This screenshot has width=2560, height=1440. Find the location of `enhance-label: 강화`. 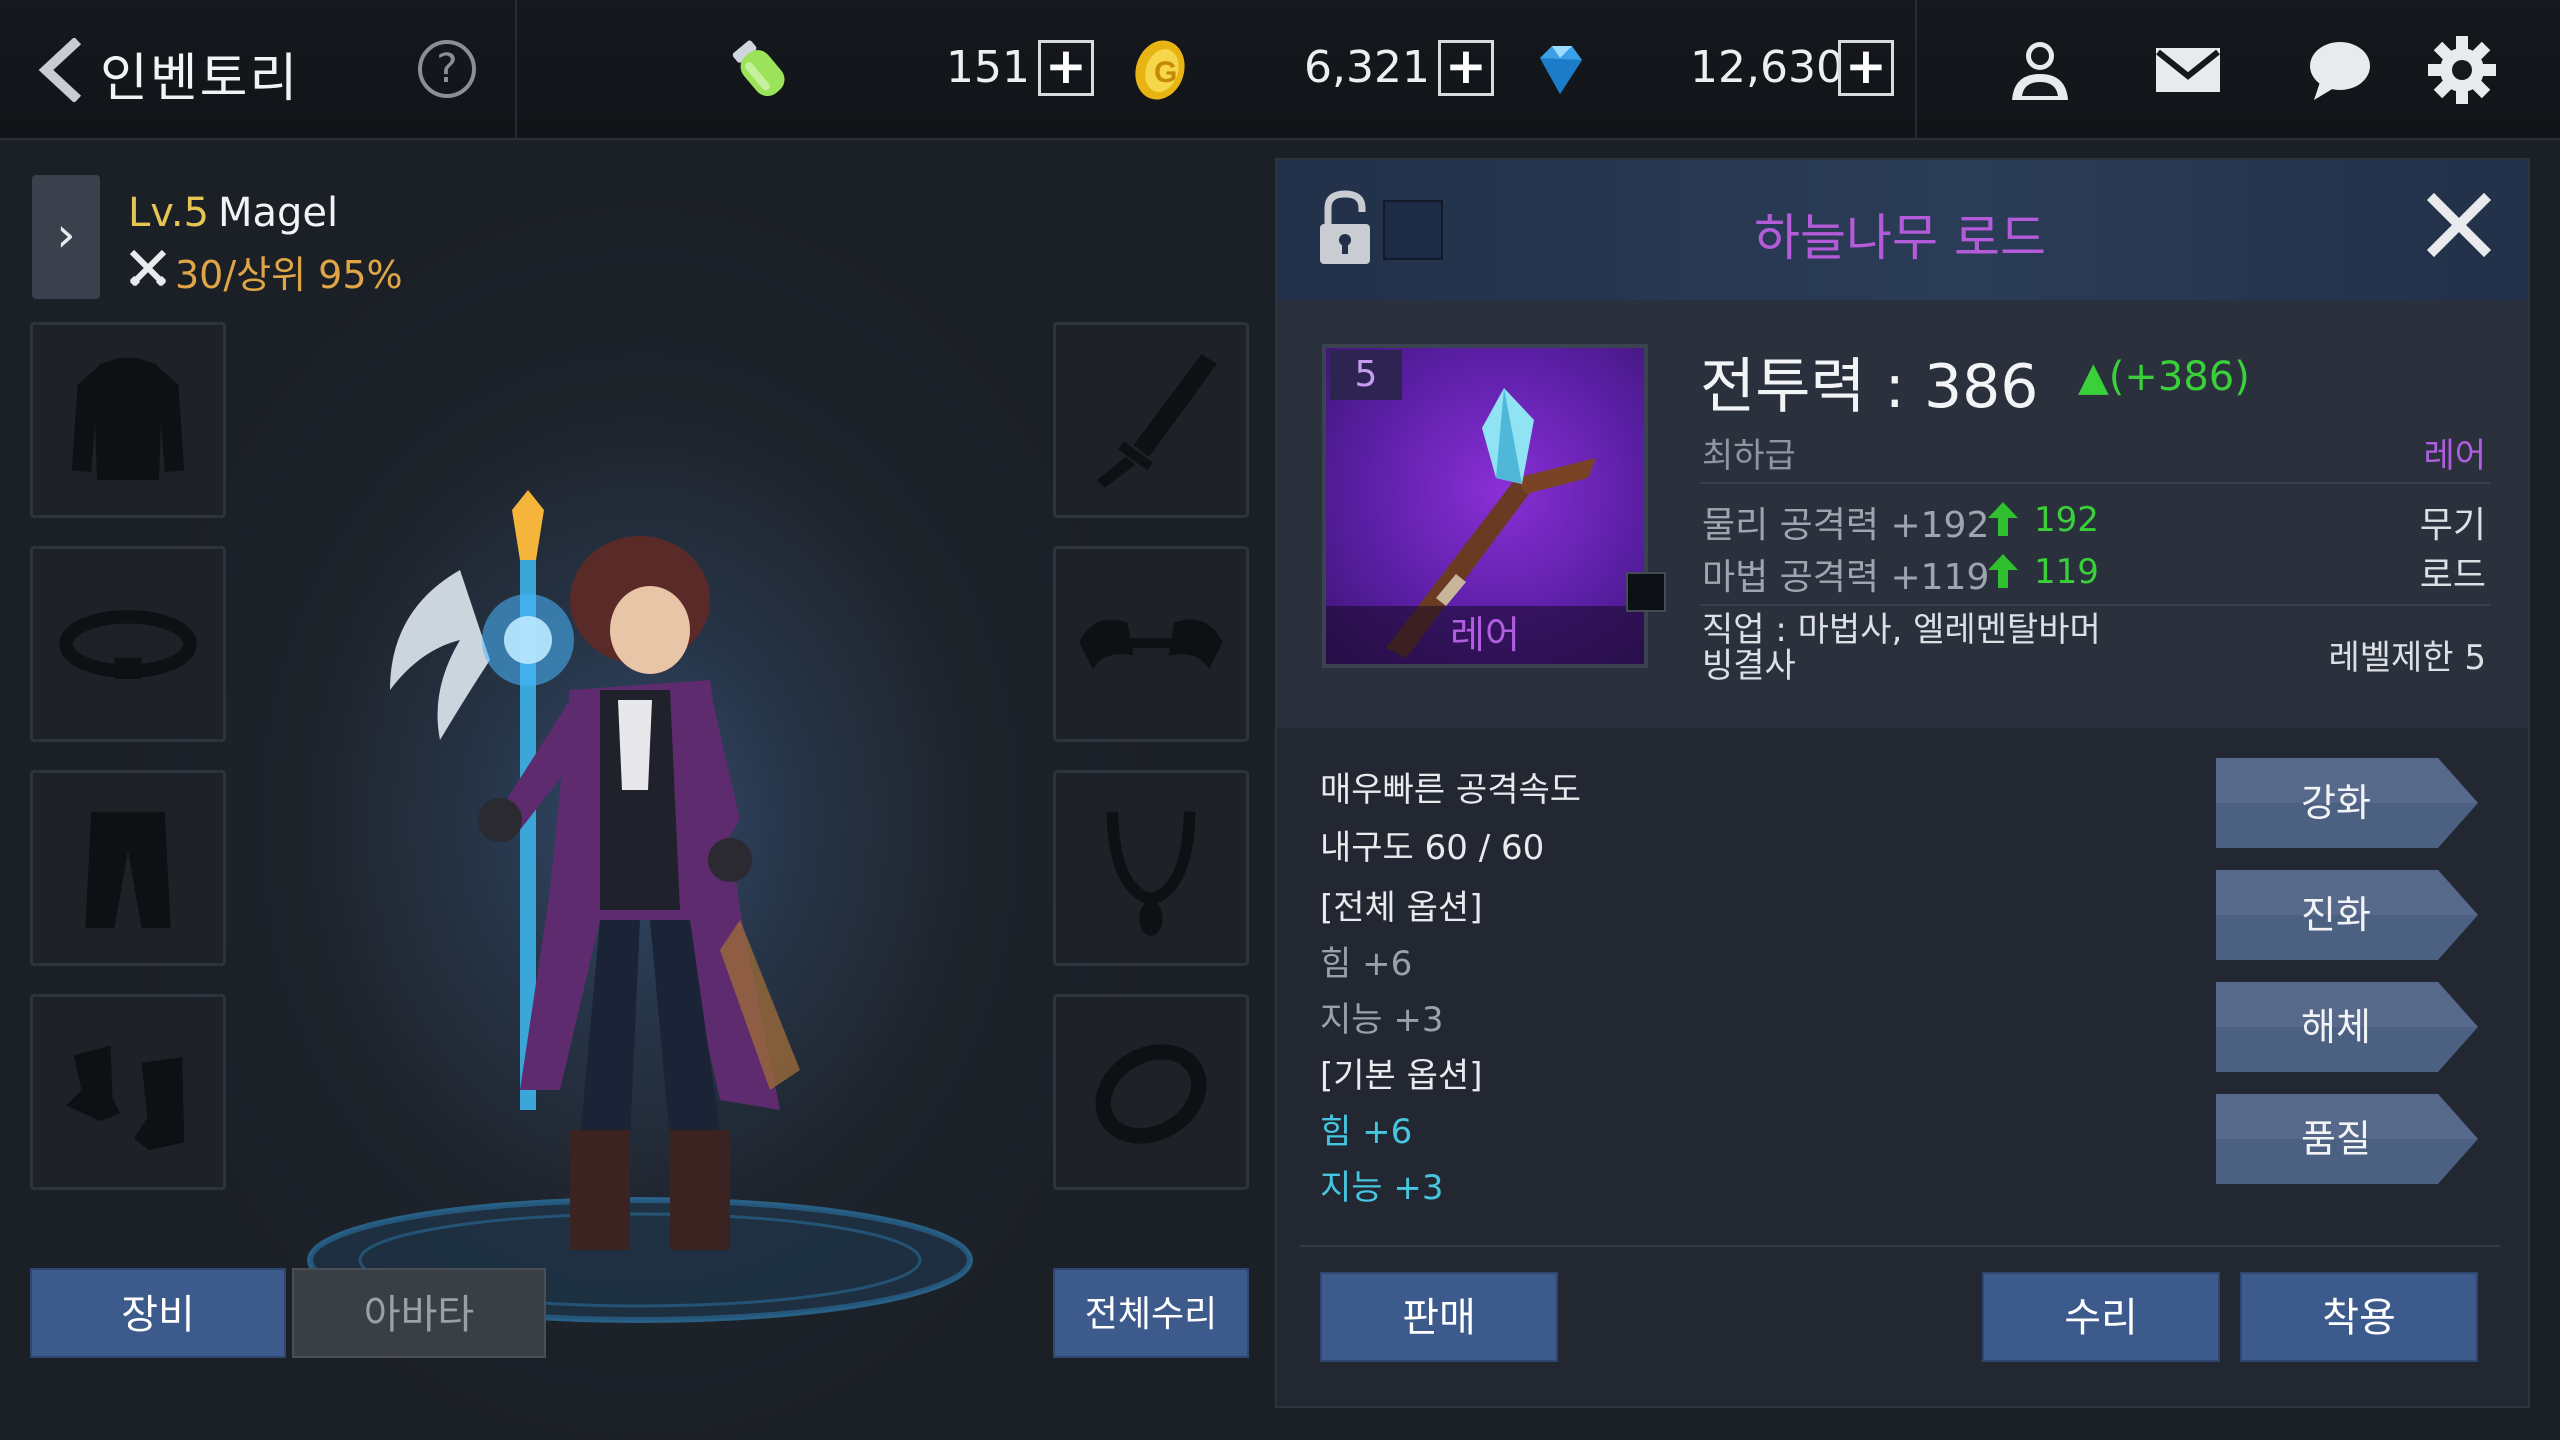

enhance-label: 강화 is located at coordinates (2336, 803).